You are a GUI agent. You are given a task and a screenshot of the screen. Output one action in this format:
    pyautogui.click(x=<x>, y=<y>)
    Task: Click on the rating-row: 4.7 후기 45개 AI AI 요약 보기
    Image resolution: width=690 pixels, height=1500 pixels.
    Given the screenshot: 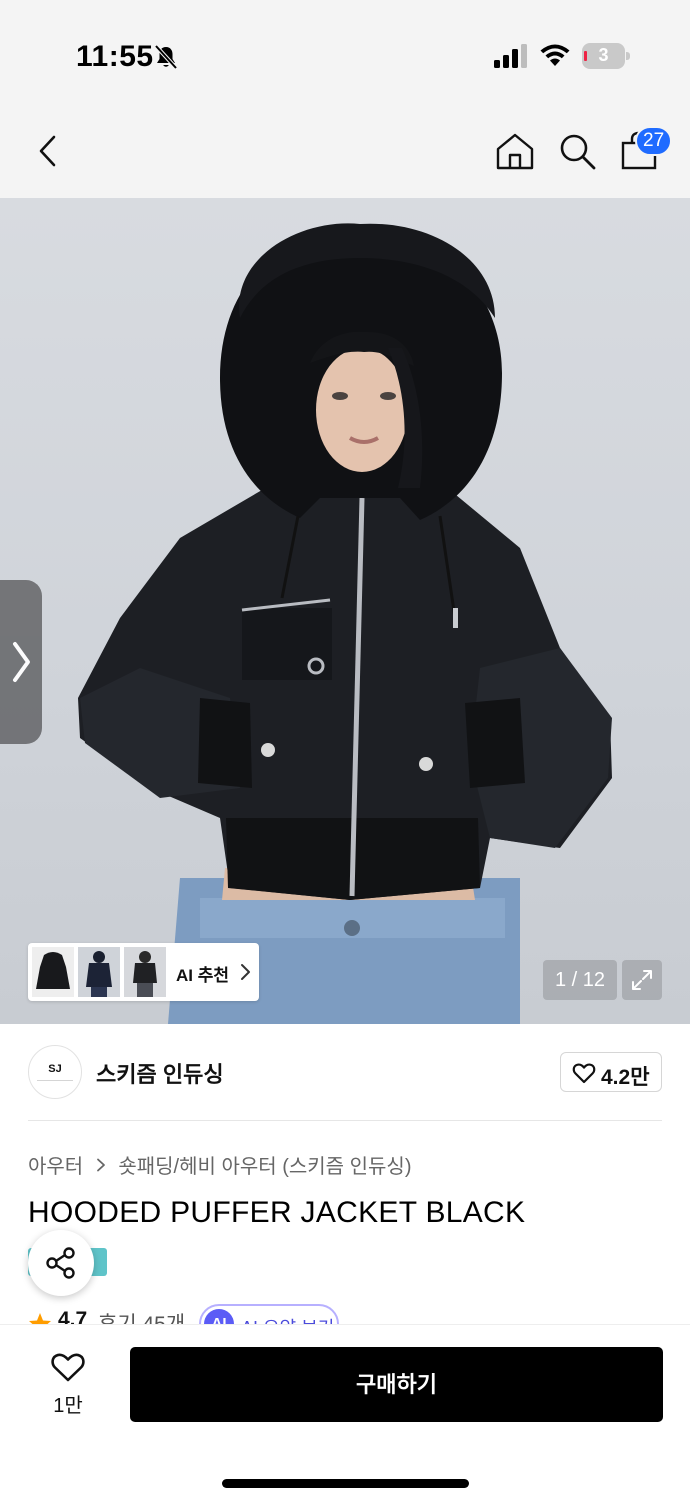 What is the action you would take?
    pyautogui.click(x=345, y=1315)
    